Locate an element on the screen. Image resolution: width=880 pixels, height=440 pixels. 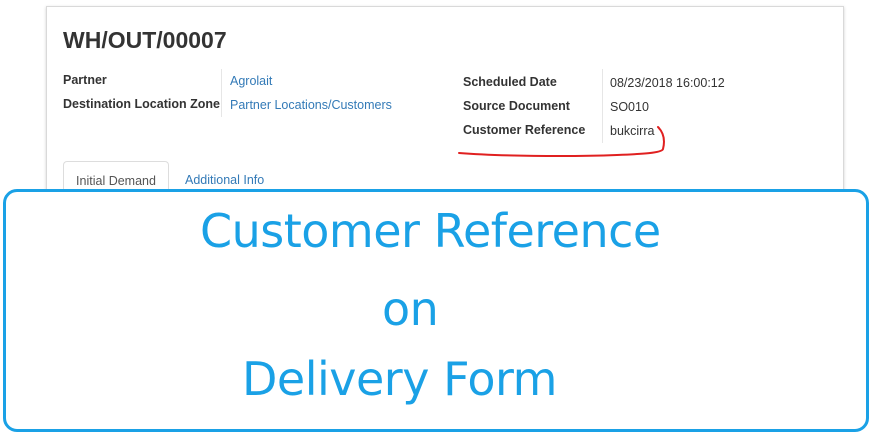
scheduled-date-value: 08/23/2018 16:00:12 is located at coordinates (667, 83).